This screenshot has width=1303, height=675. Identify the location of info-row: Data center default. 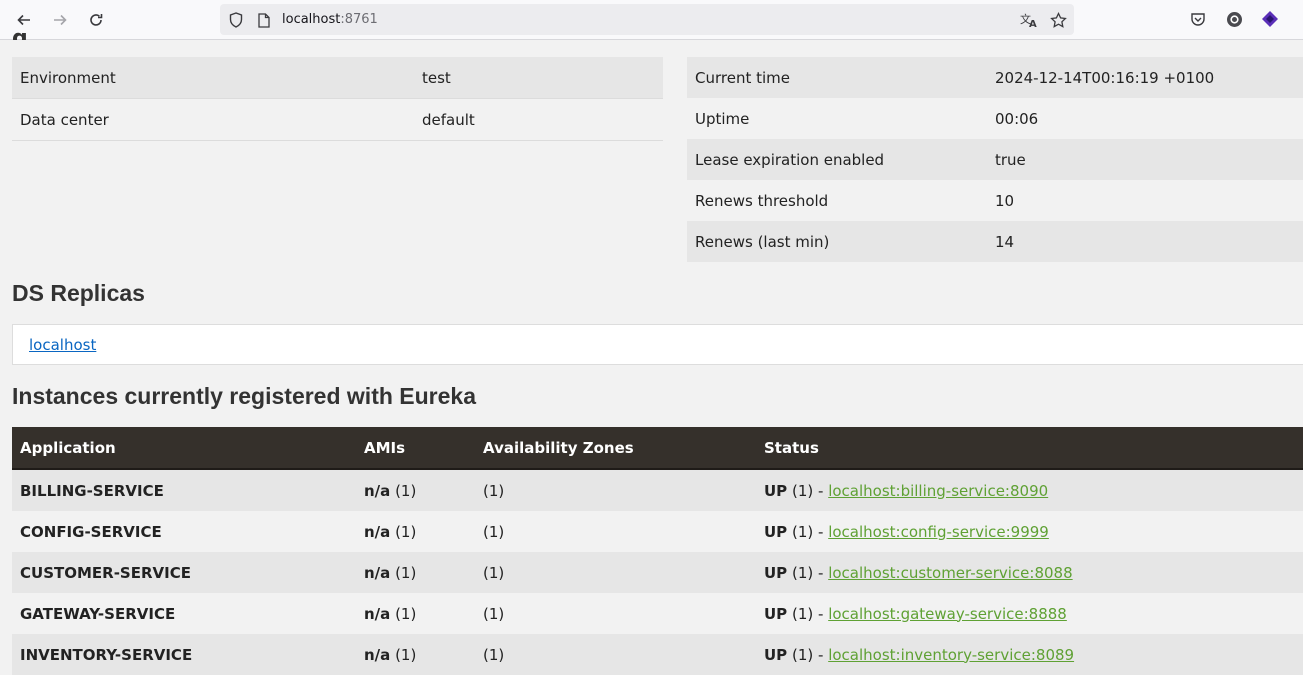
(337, 119).